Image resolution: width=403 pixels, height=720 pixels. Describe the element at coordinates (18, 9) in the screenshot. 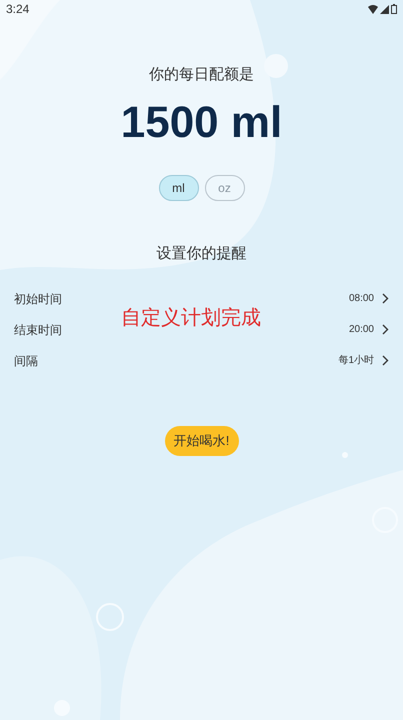

I see `status-time: 3:24` at that location.